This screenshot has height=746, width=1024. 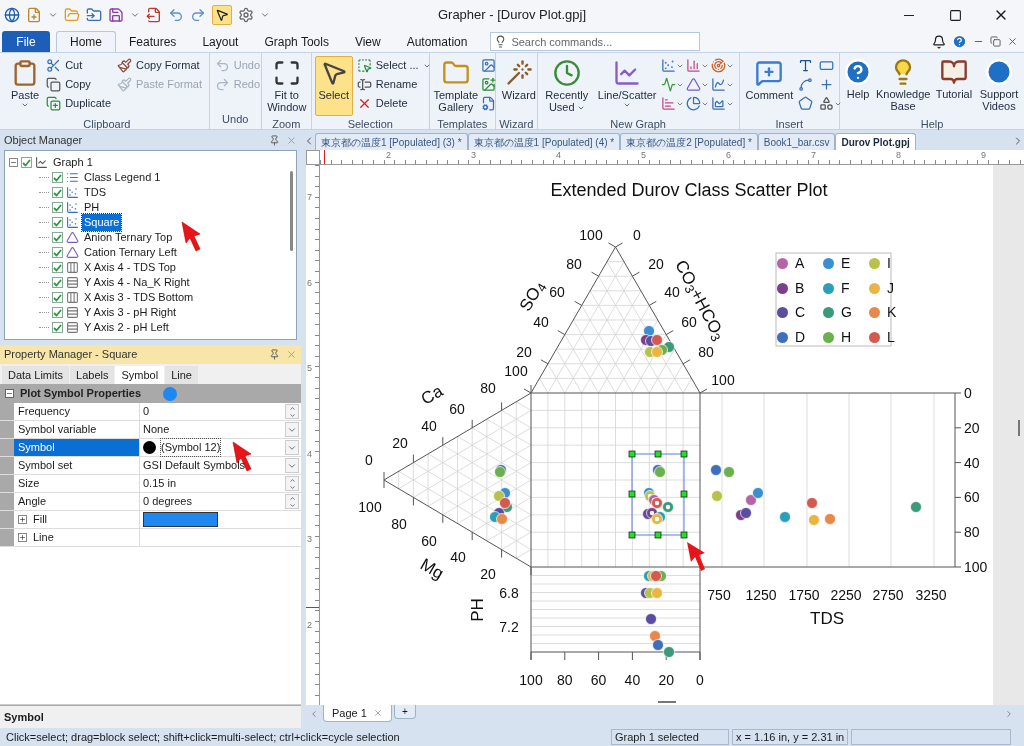 I want to click on property-name: Line, so click(x=77, y=537).